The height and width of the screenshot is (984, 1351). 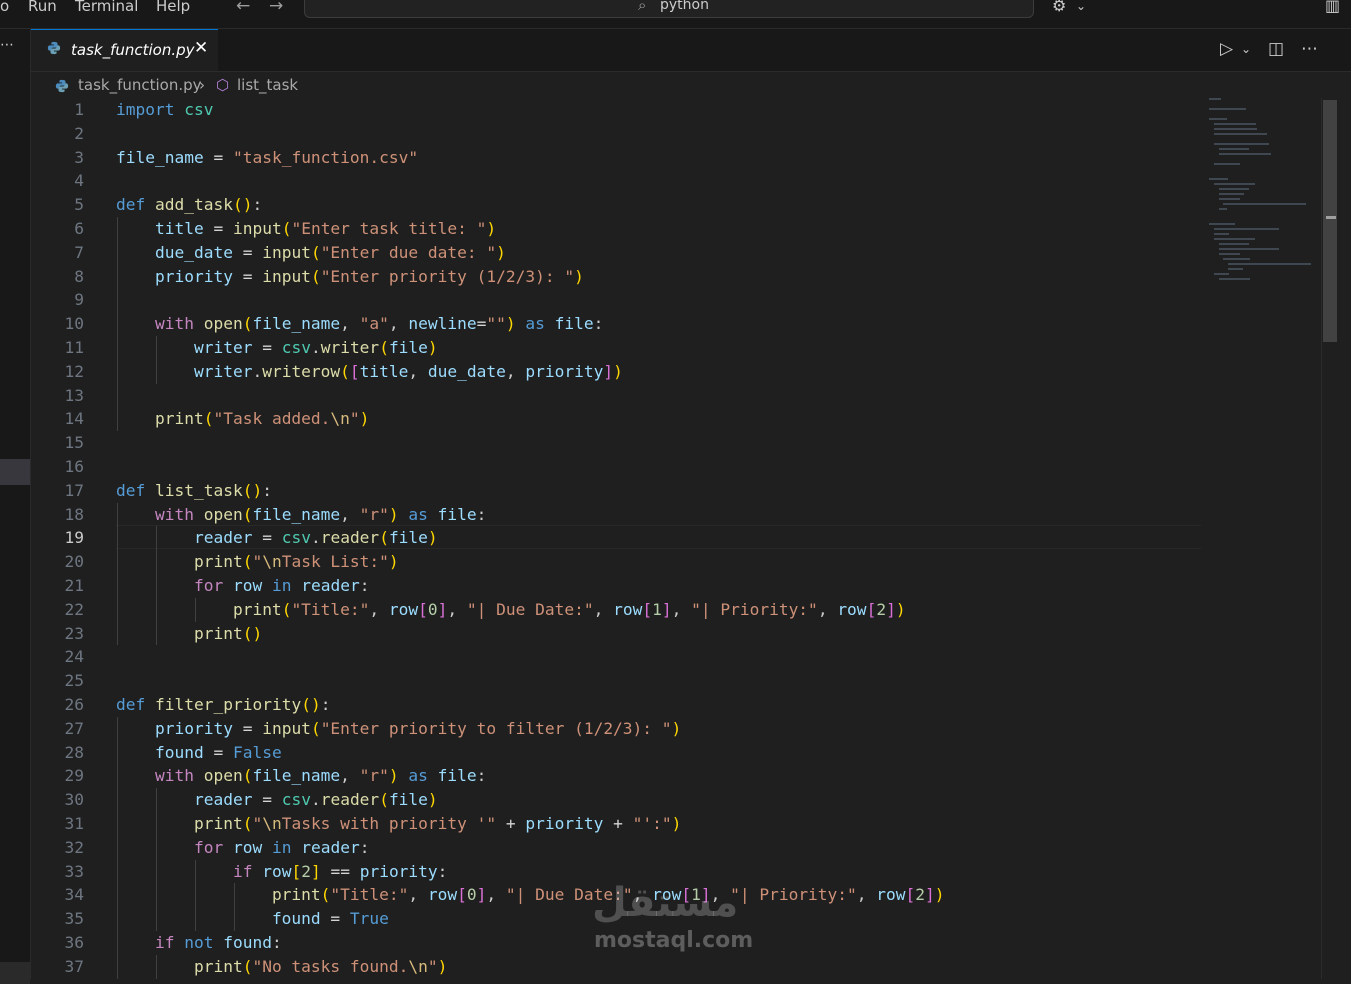 What do you see at coordinates (1329, 538) in the screenshot?
I see `vertical-scrollbar` at bounding box center [1329, 538].